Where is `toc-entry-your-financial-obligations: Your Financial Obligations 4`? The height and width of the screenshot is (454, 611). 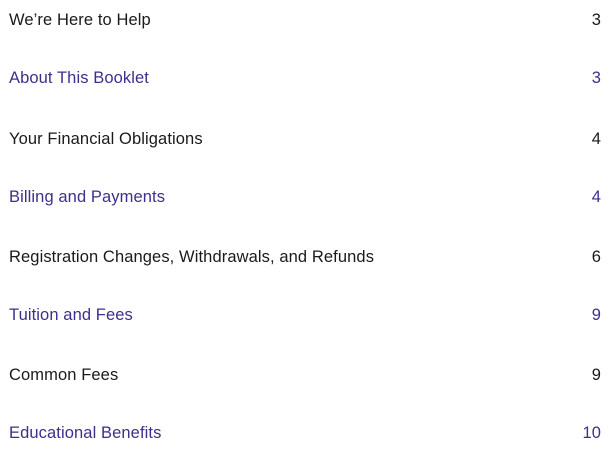
toc-entry-your-financial-obligations: Your Financial Obligations 4 is located at coordinates (305, 139).